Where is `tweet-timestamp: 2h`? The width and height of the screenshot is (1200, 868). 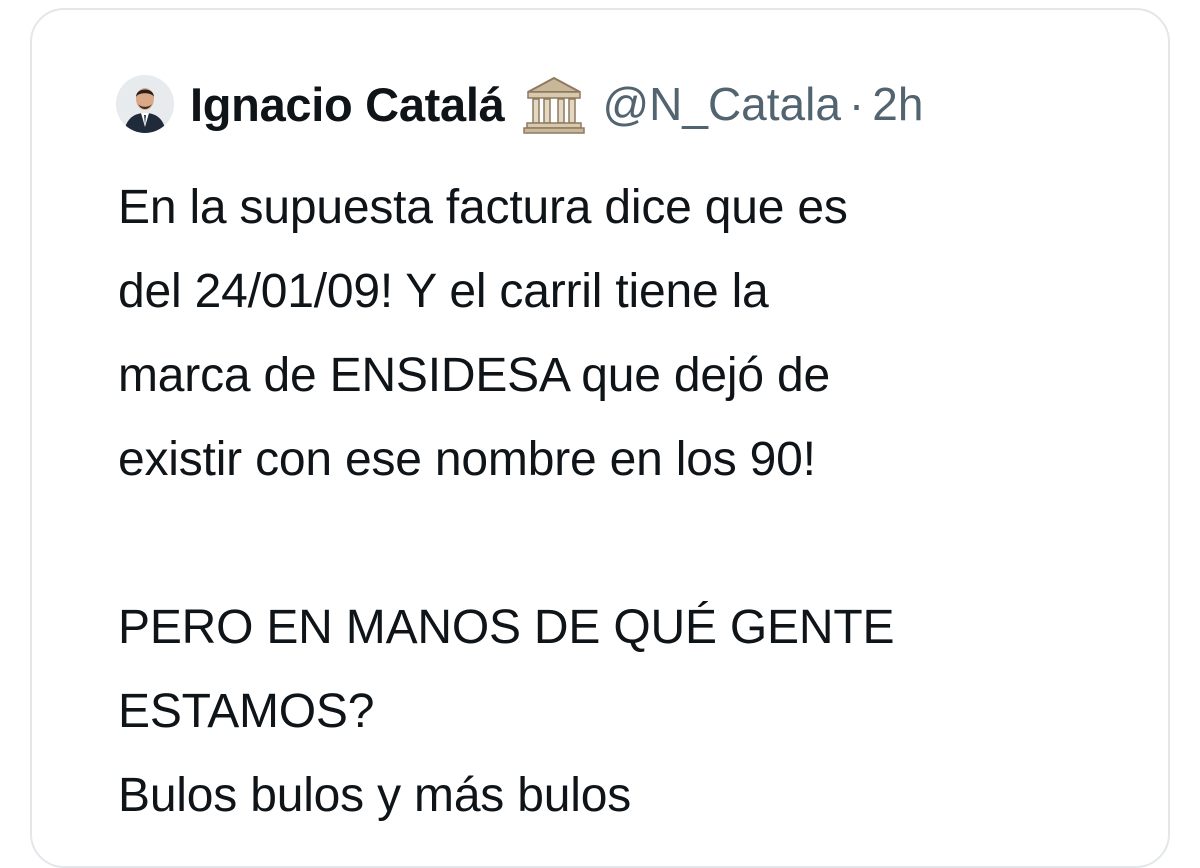
tweet-timestamp: 2h is located at coordinates (897, 104).